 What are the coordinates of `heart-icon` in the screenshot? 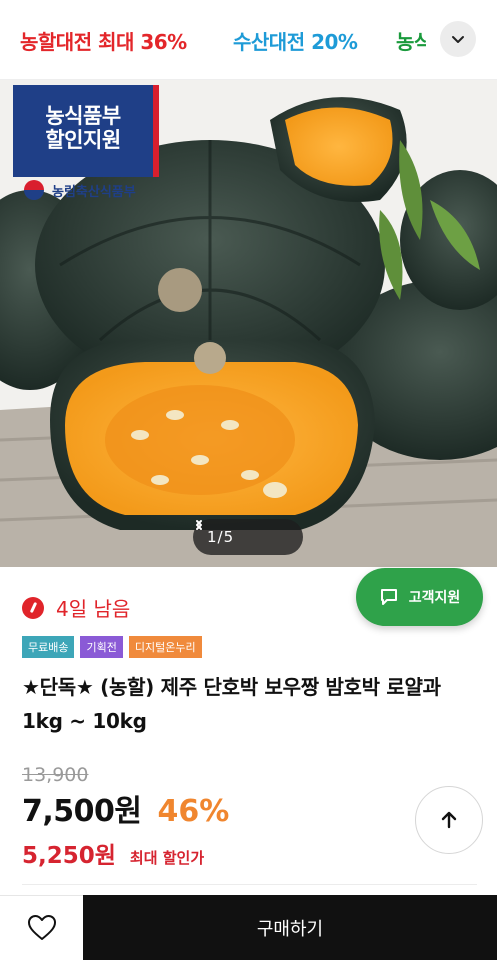 It's located at (41, 927).